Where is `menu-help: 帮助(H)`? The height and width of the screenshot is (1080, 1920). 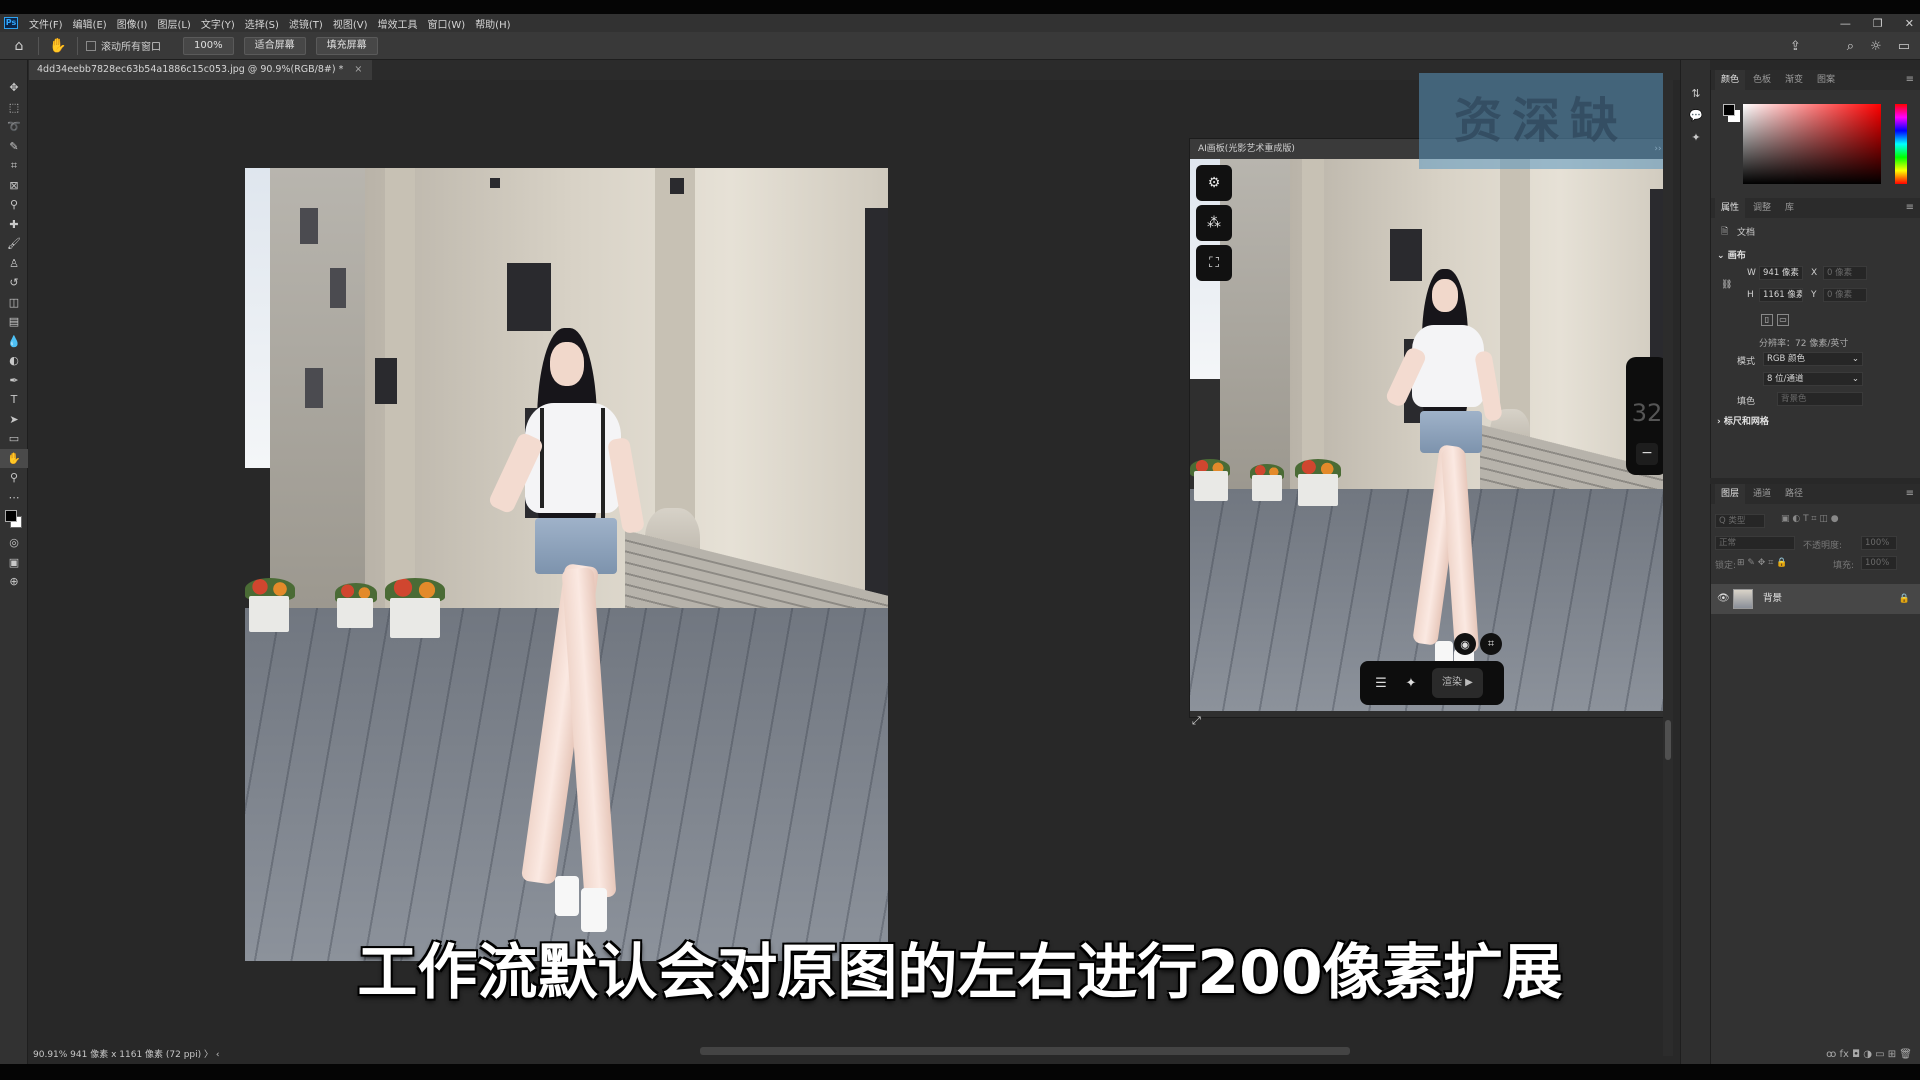 menu-help: 帮助(H) is located at coordinates (492, 23).